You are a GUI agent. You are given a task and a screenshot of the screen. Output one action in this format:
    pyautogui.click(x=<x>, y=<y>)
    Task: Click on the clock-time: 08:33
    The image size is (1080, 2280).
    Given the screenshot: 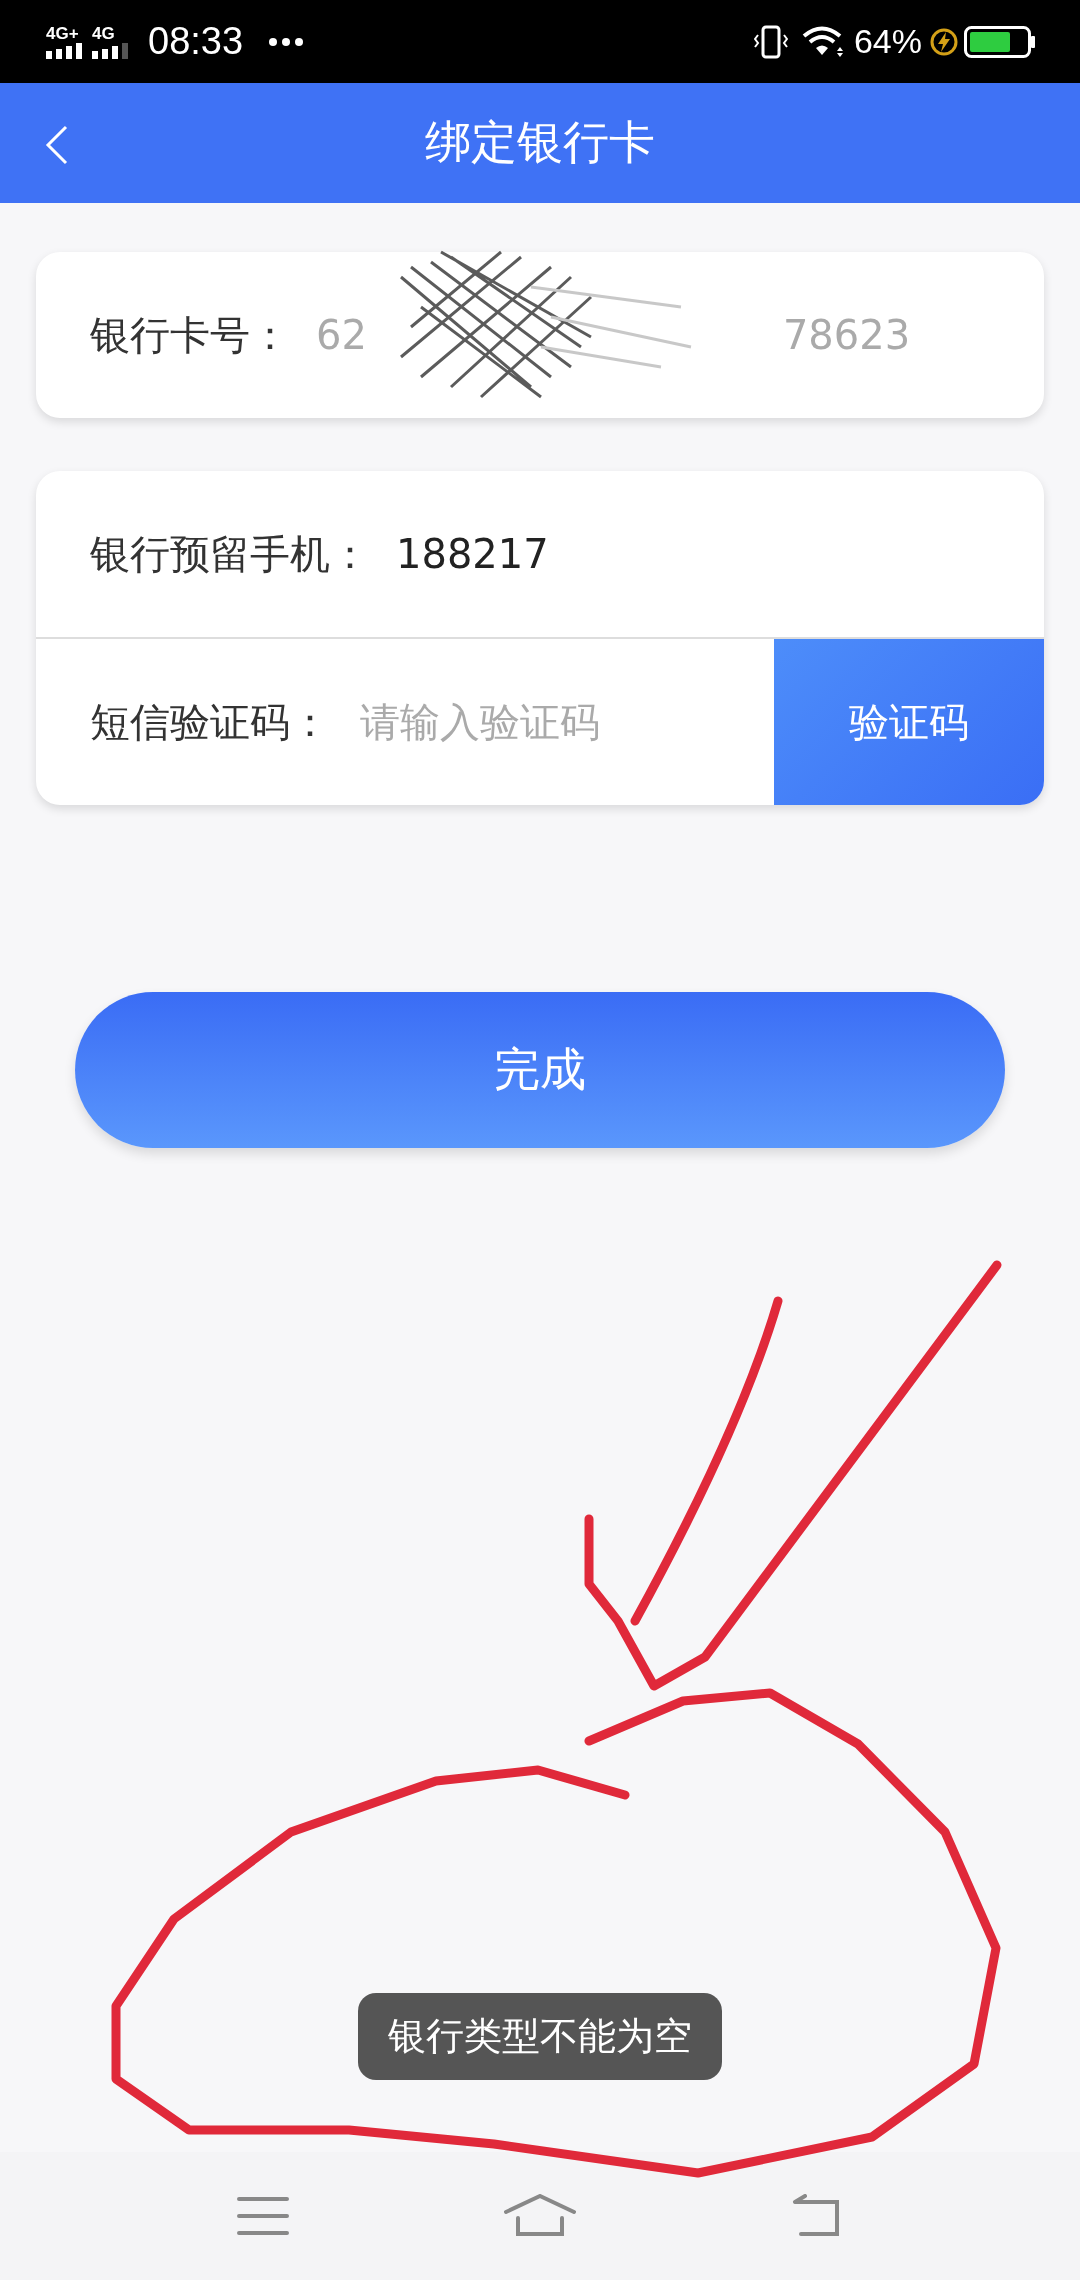 What is the action you would take?
    pyautogui.click(x=196, y=41)
    